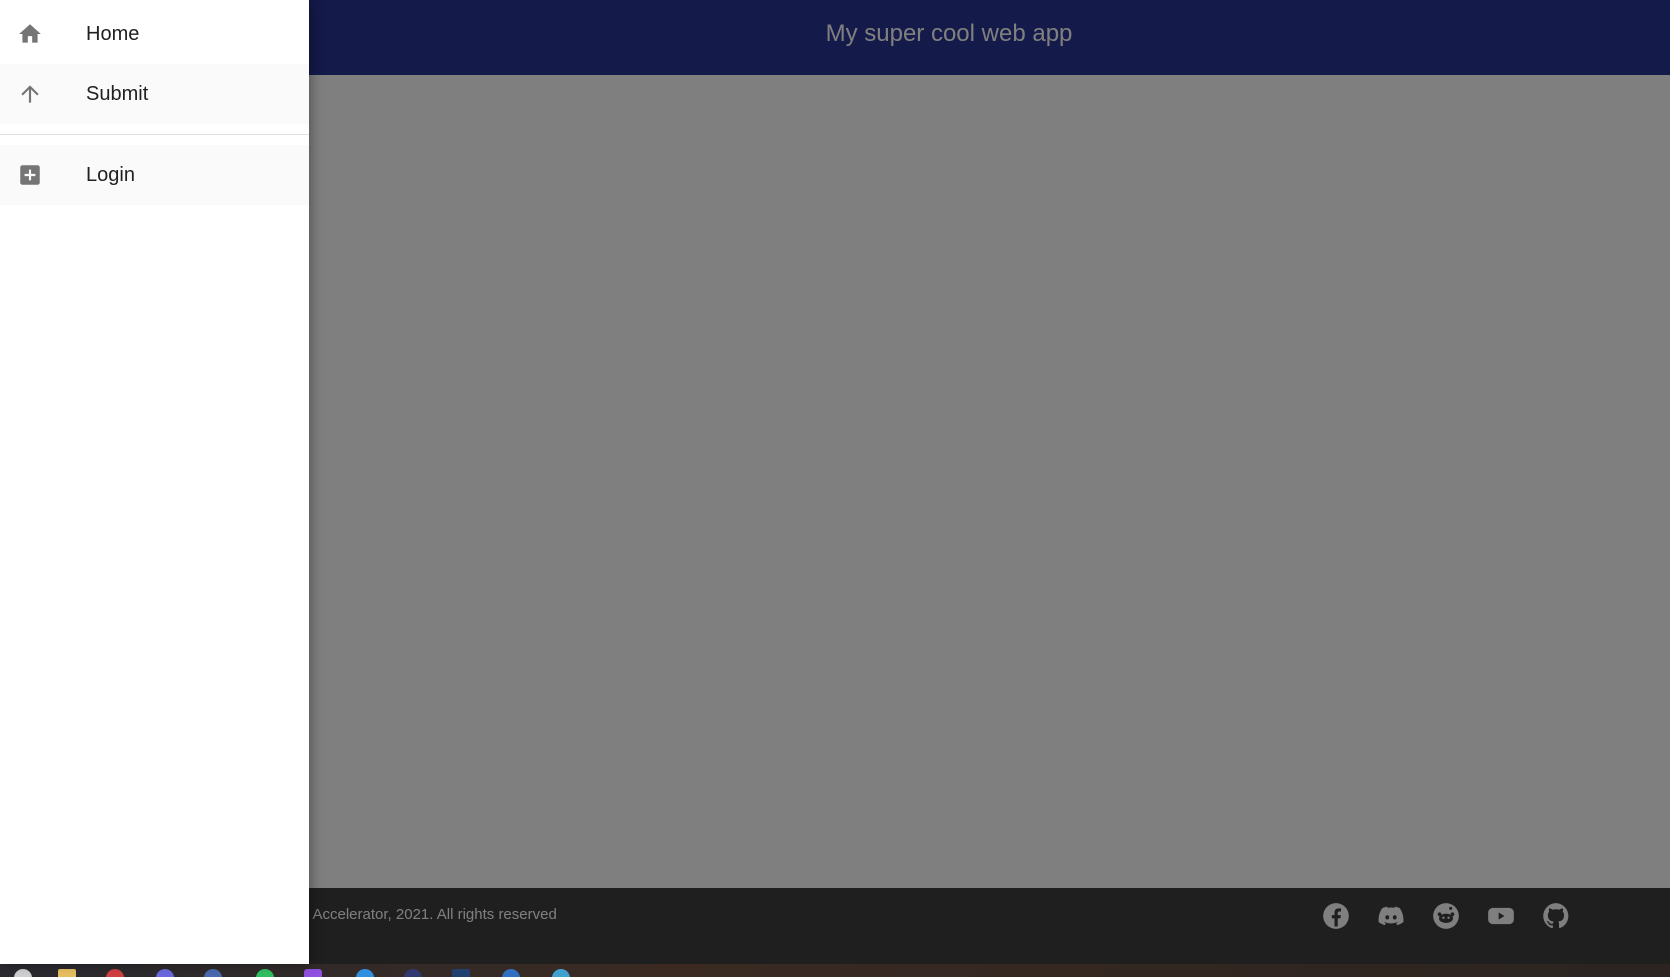 Image resolution: width=1670 pixels, height=977 pixels. What do you see at coordinates (835, 970) in the screenshot?
I see `os-taskbar` at bounding box center [835, 970].